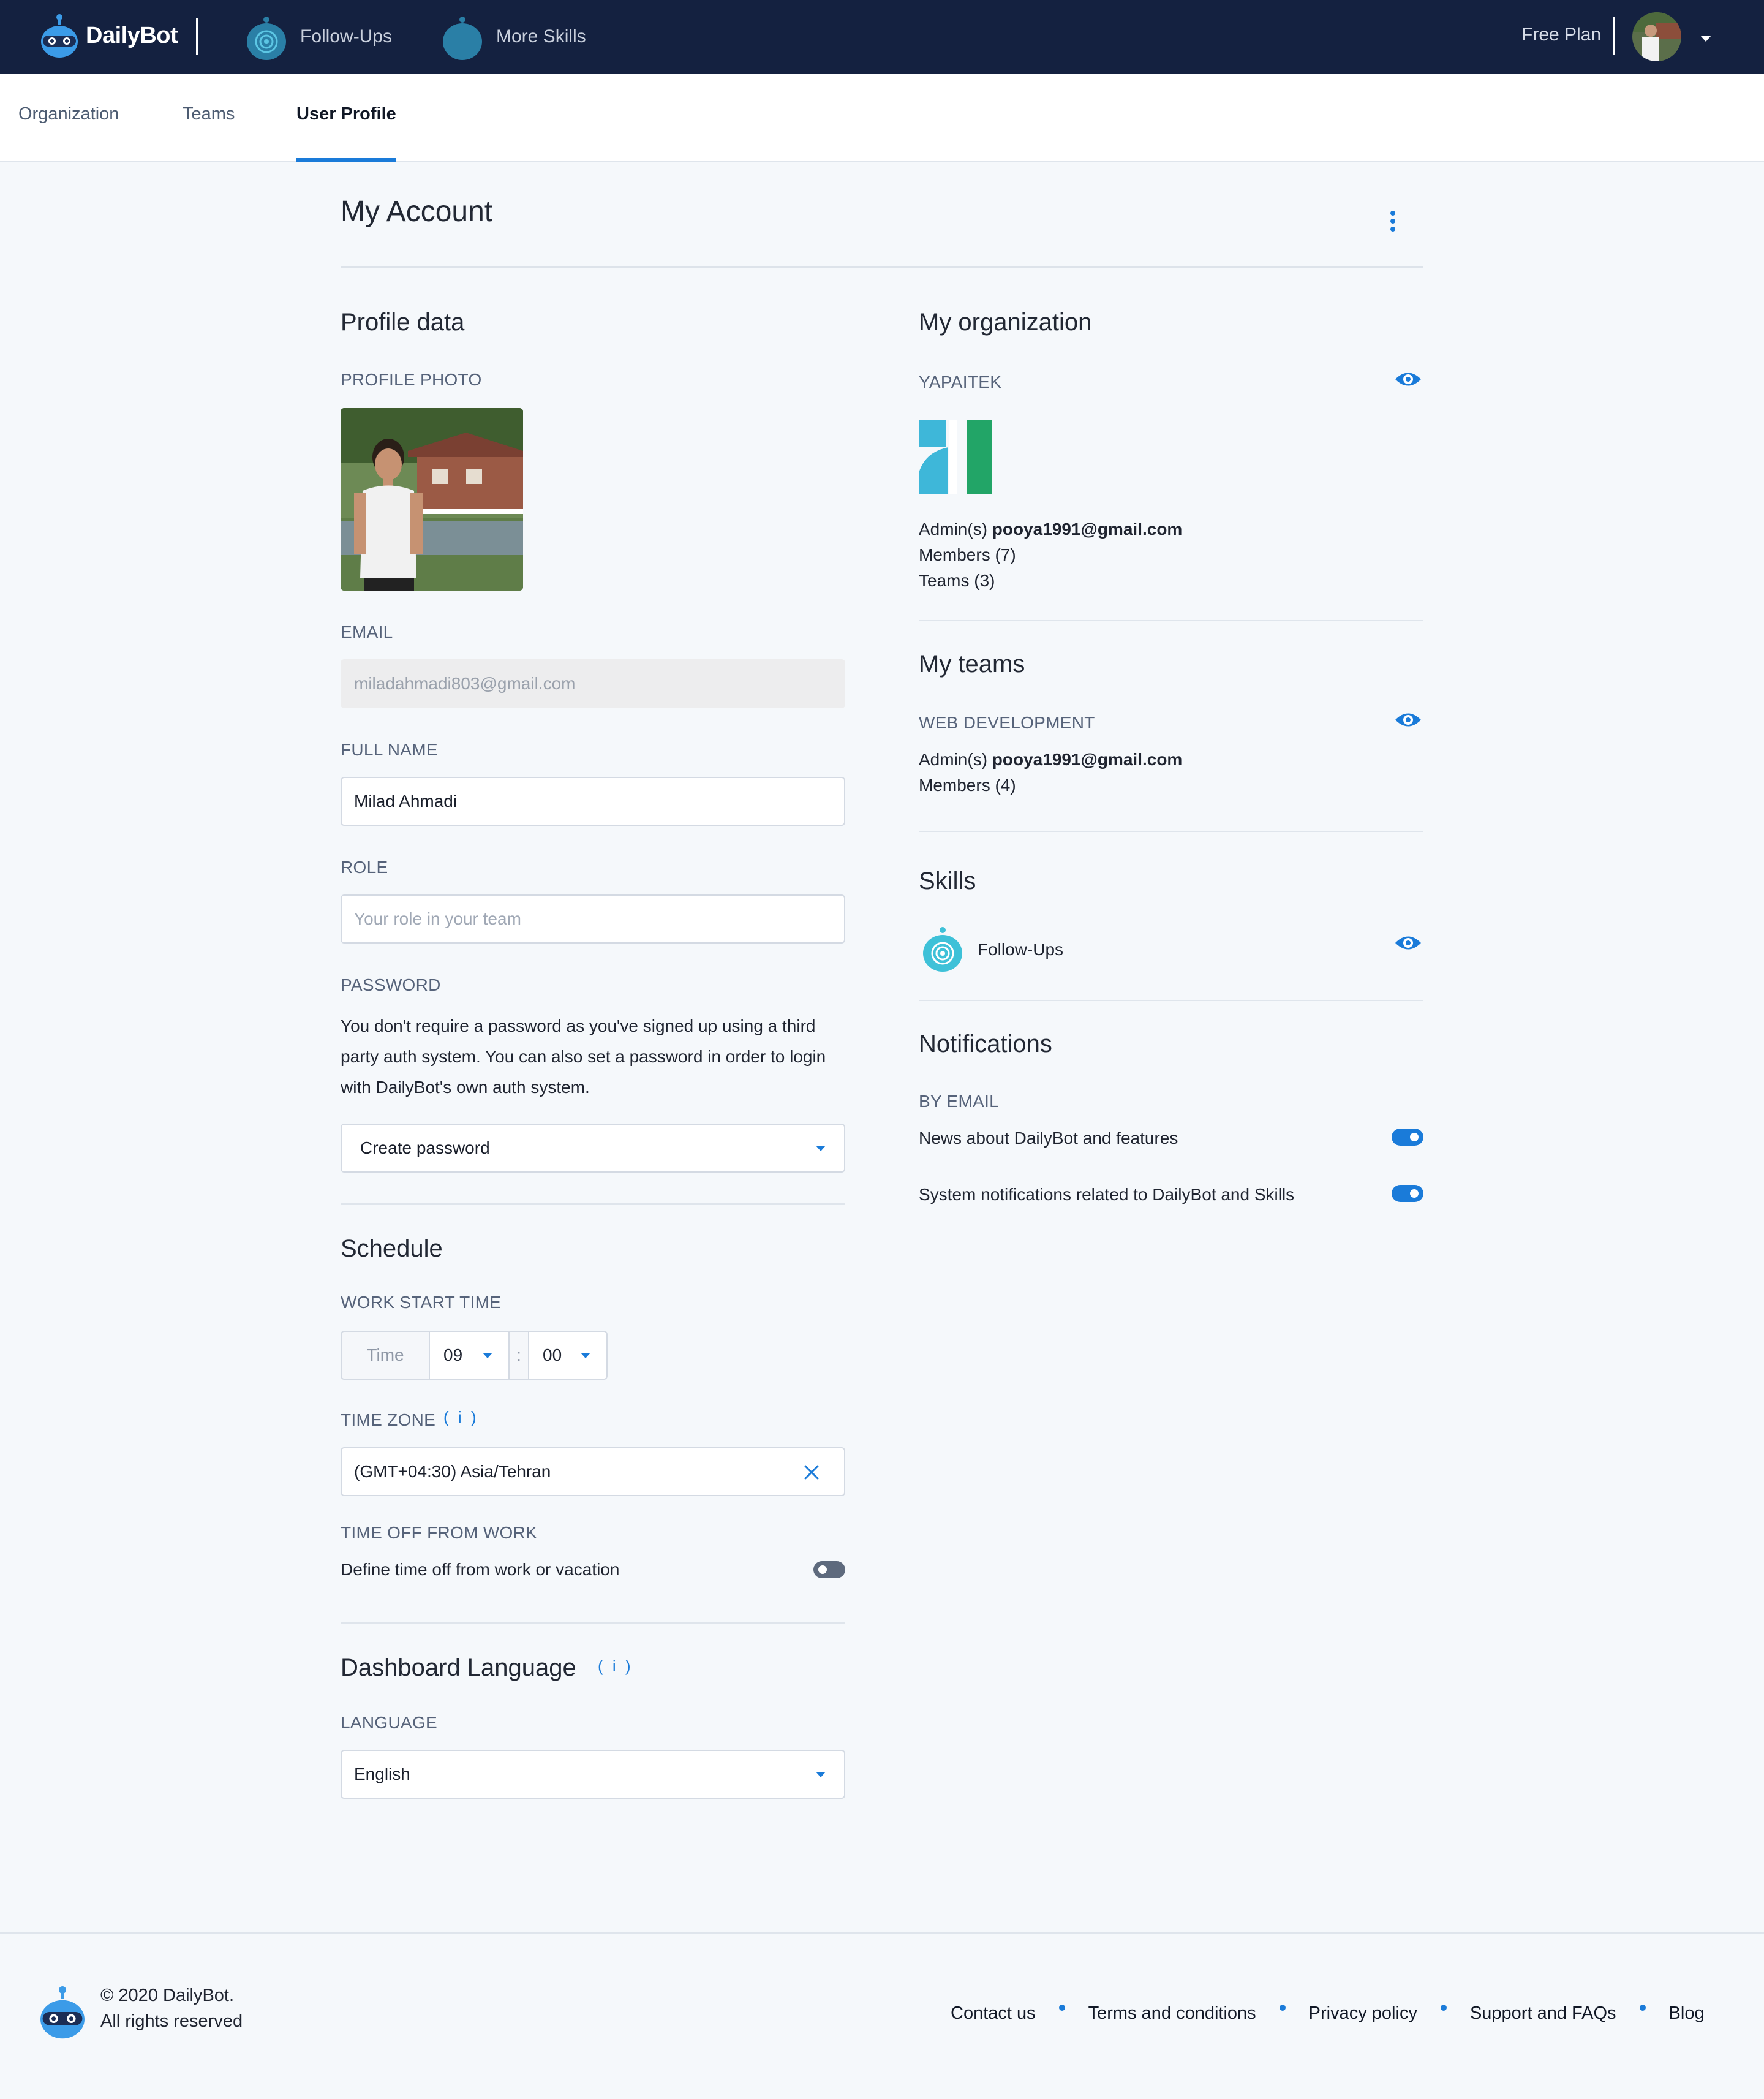  Describe the element at coordinates (425, 1147) in the screenshot. I see `create-password-select-value: Create password` at that location.